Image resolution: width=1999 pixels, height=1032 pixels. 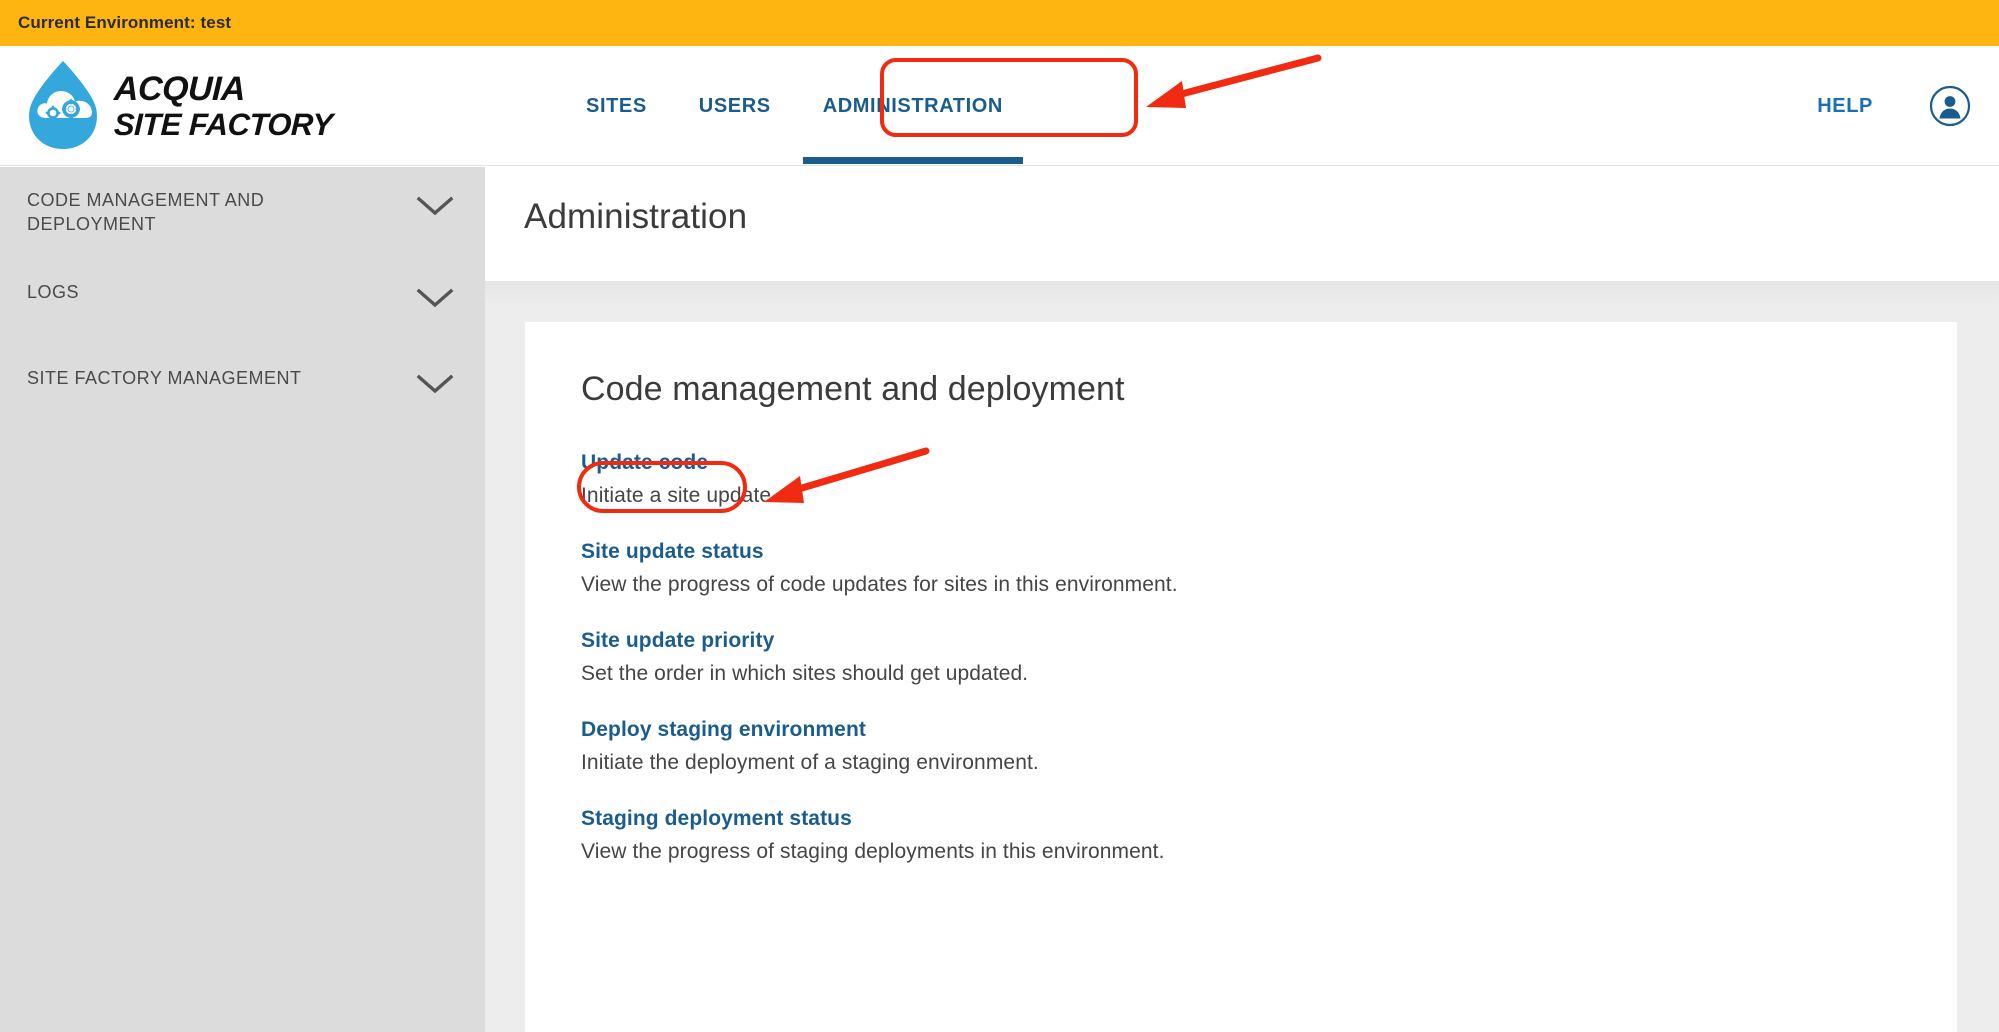 What do you see at coordinates (913, 106) in the screenshot?
I see `nav-item-administration: ADMINISTRATION` at bounding box center [913, 106].